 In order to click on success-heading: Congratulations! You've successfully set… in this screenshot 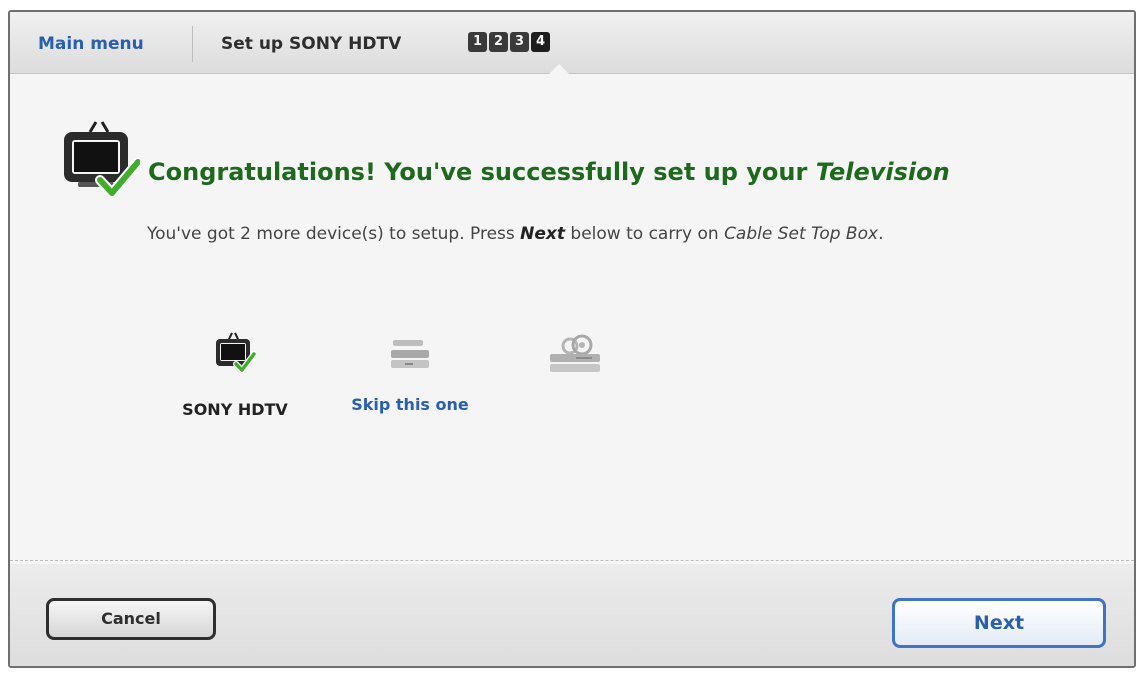, I will do `click(549, 172)`.